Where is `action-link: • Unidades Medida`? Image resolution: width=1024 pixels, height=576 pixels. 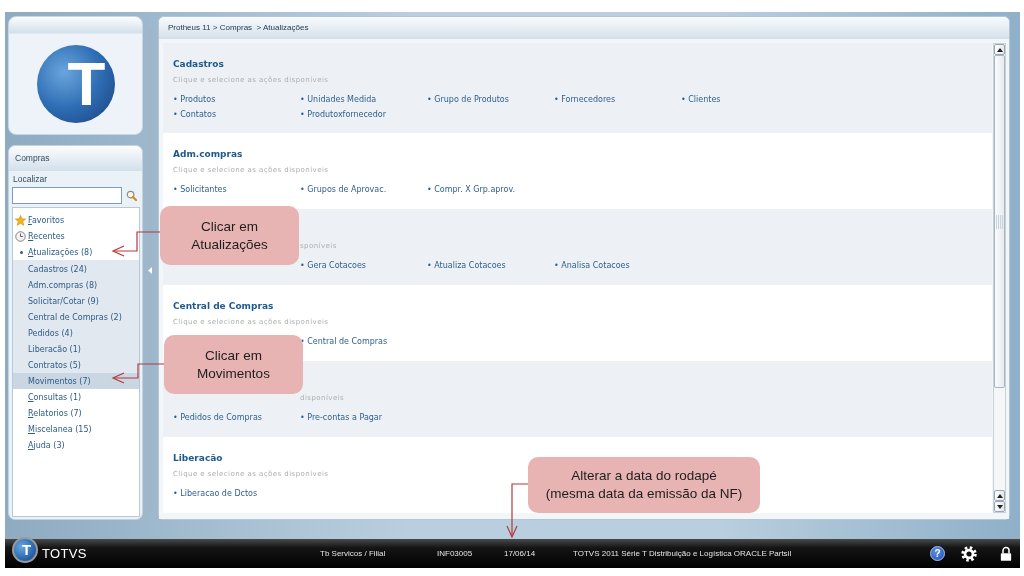
action-link: • Unidades Medida is located at coordinates (338, 99).